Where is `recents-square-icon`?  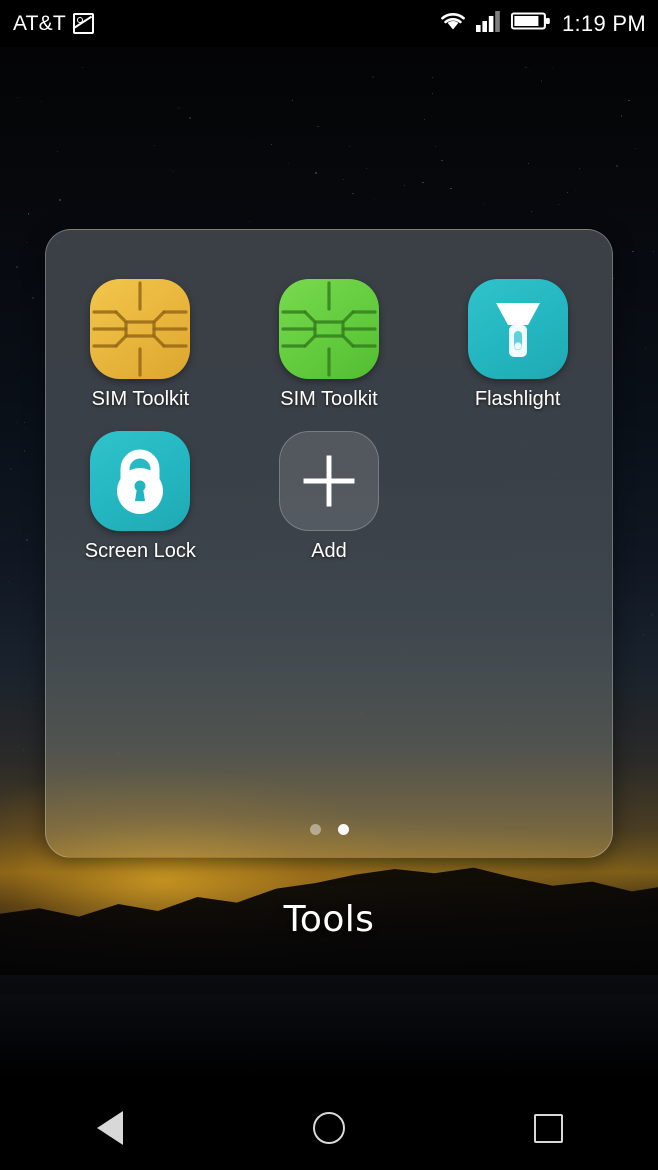 recents-square-icon is located at coordinates (548, 1128).